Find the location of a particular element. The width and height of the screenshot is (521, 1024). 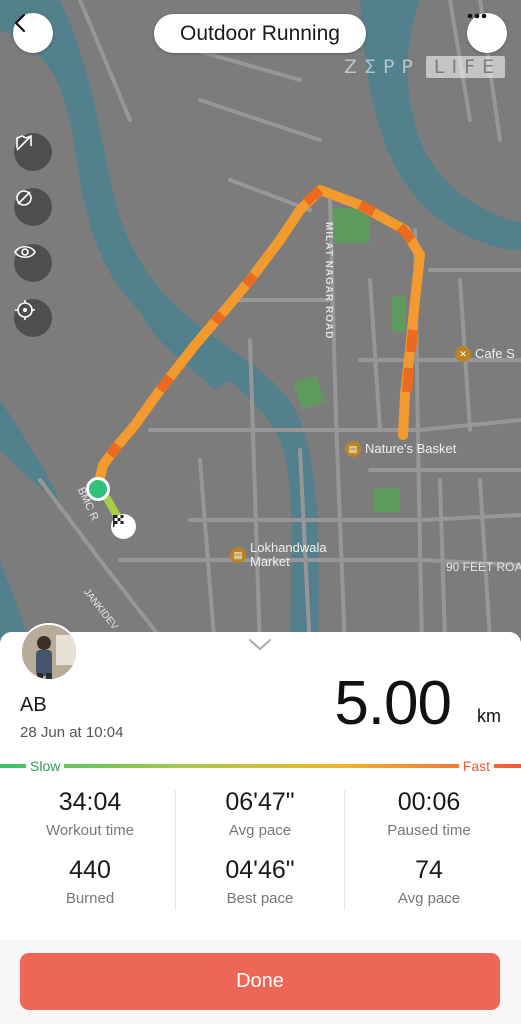

stat-value: 440 is located at coordinates (90, 870).